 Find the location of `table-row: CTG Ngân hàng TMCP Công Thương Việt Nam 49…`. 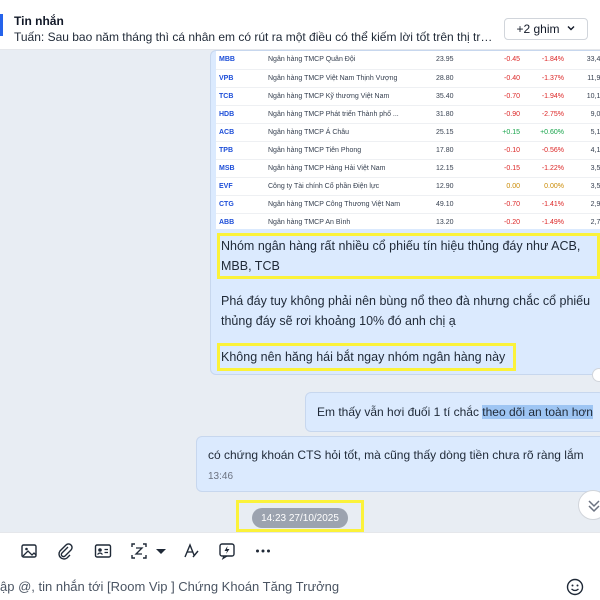

table-row: CTG Ngân hàng TMCP Công Thương Việt Nam 49… is located at coordinates (408, 204).